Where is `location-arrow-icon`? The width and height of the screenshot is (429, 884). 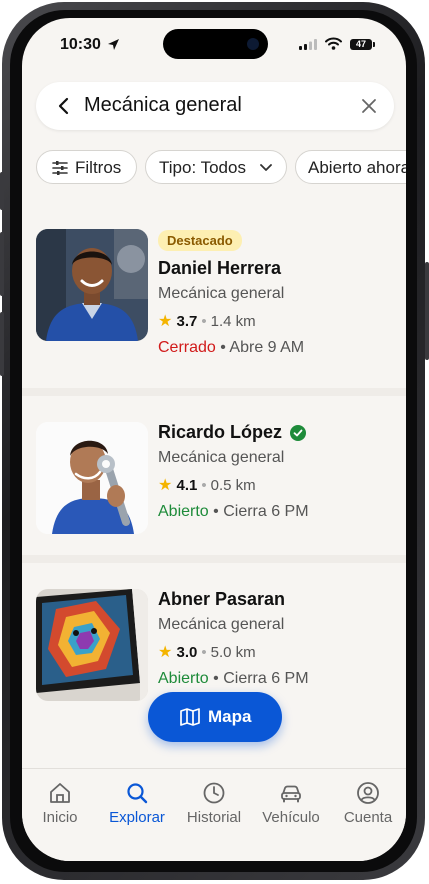
location-arrow-icon is located at coordinates (113, 44).